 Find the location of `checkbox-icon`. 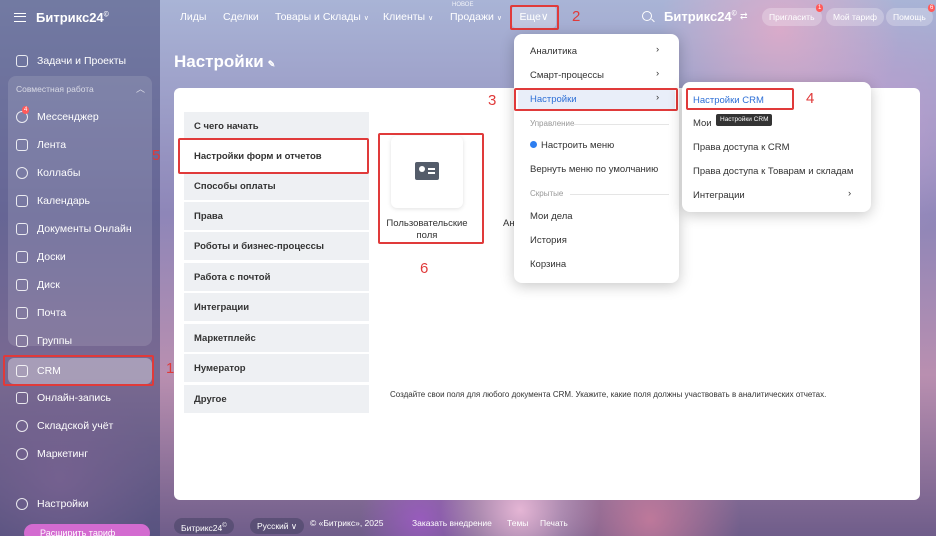

checkbox-icon is located at coordinates (22, 61).